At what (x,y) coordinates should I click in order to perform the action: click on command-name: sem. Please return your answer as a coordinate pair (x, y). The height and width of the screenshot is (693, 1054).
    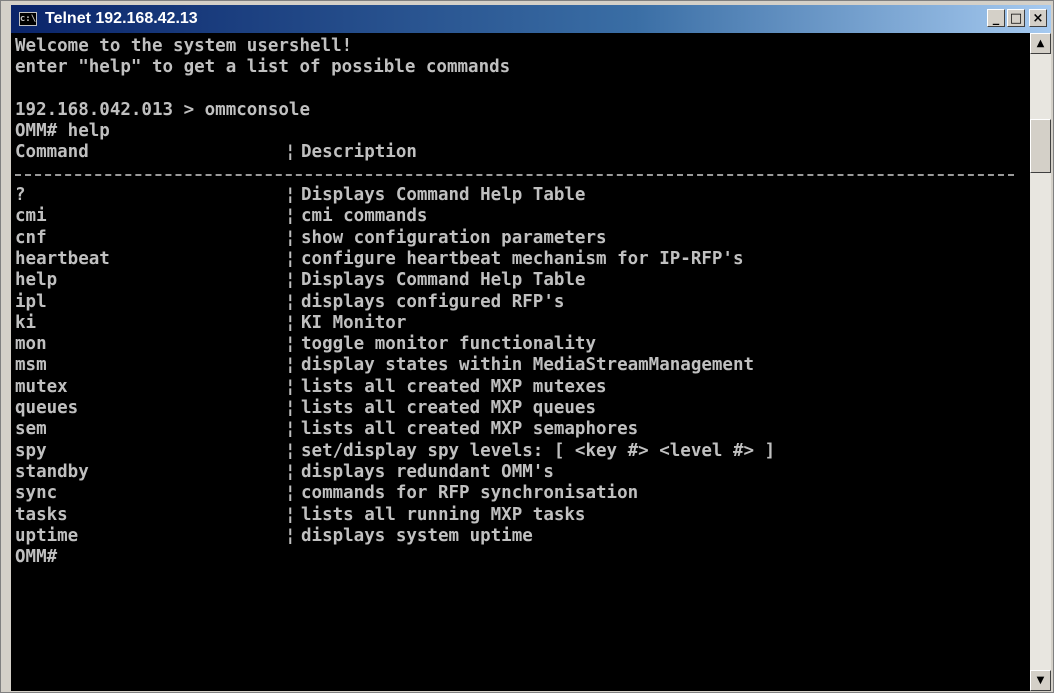
    Looking at the image, I should click on (31, 429).